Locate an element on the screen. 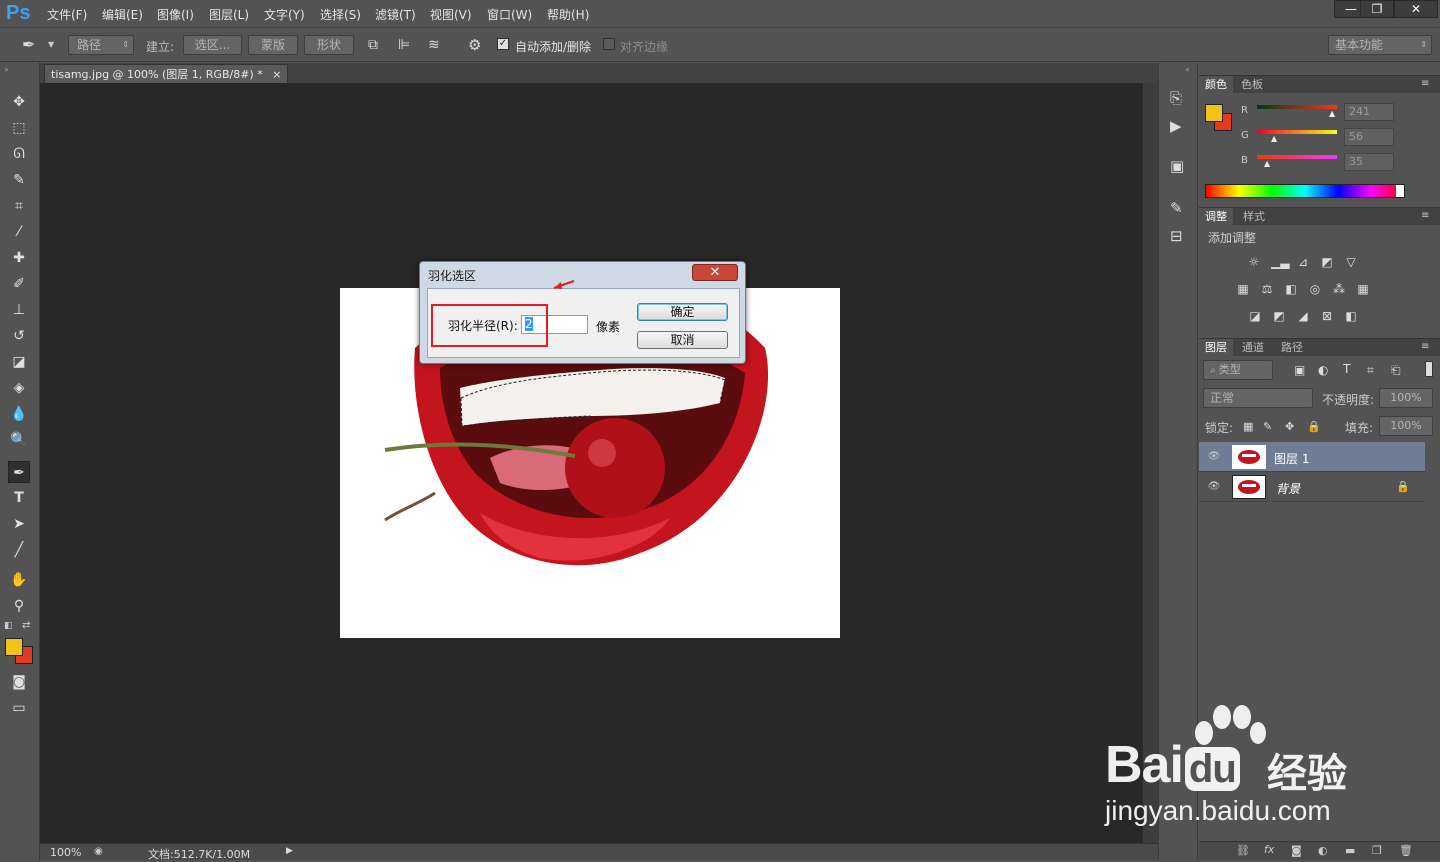  marquee-tool-icon: ⬚ is located at coordinates (19, 128).